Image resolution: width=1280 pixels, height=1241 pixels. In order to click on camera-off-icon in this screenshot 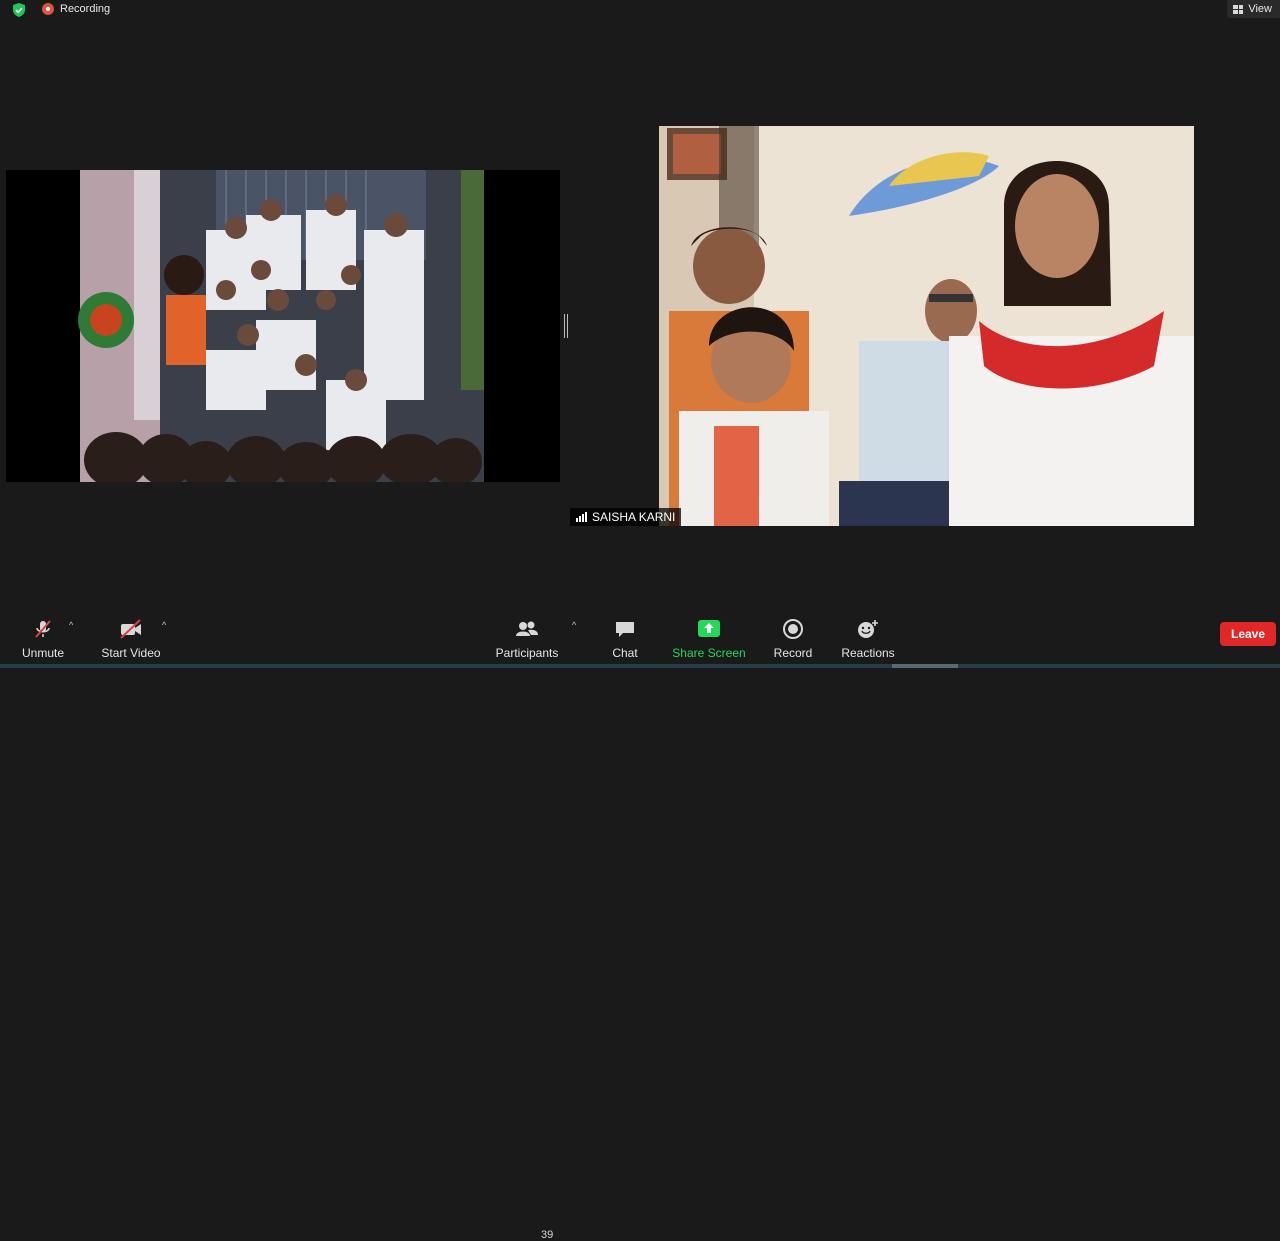, I will do `click(131, 629)`.